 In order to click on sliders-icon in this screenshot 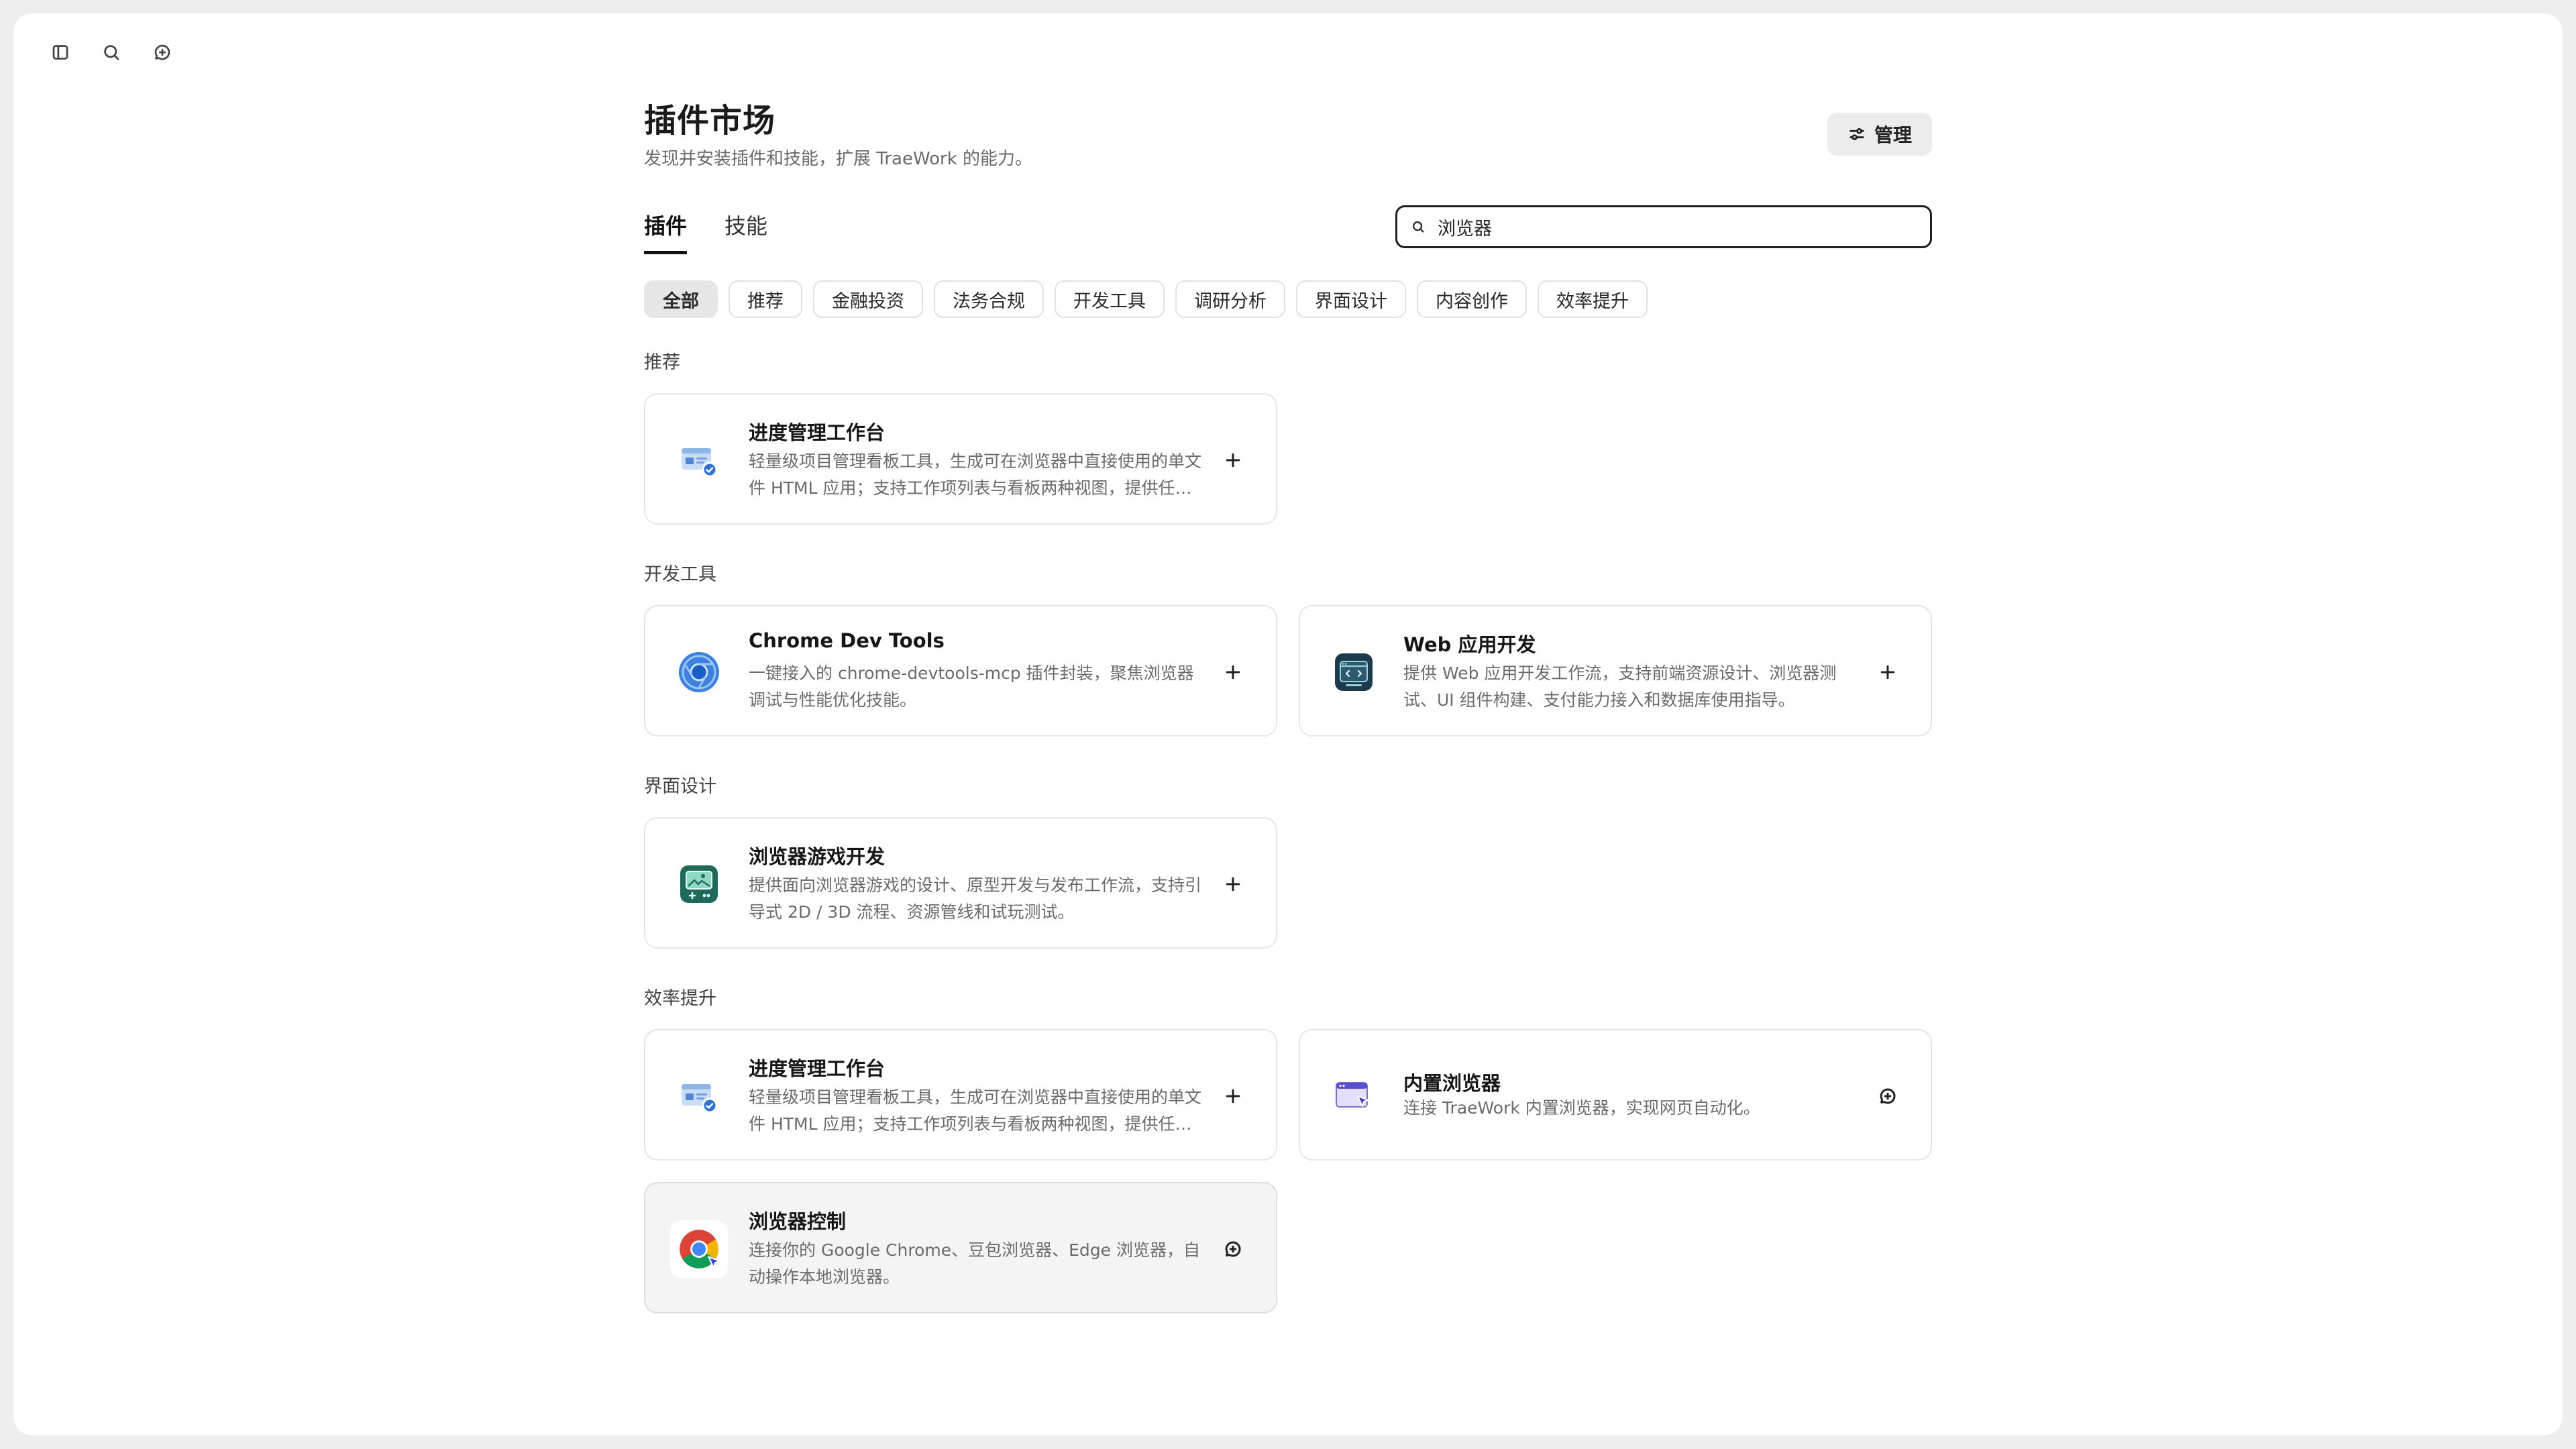, I will do `click(1856, 134)`.